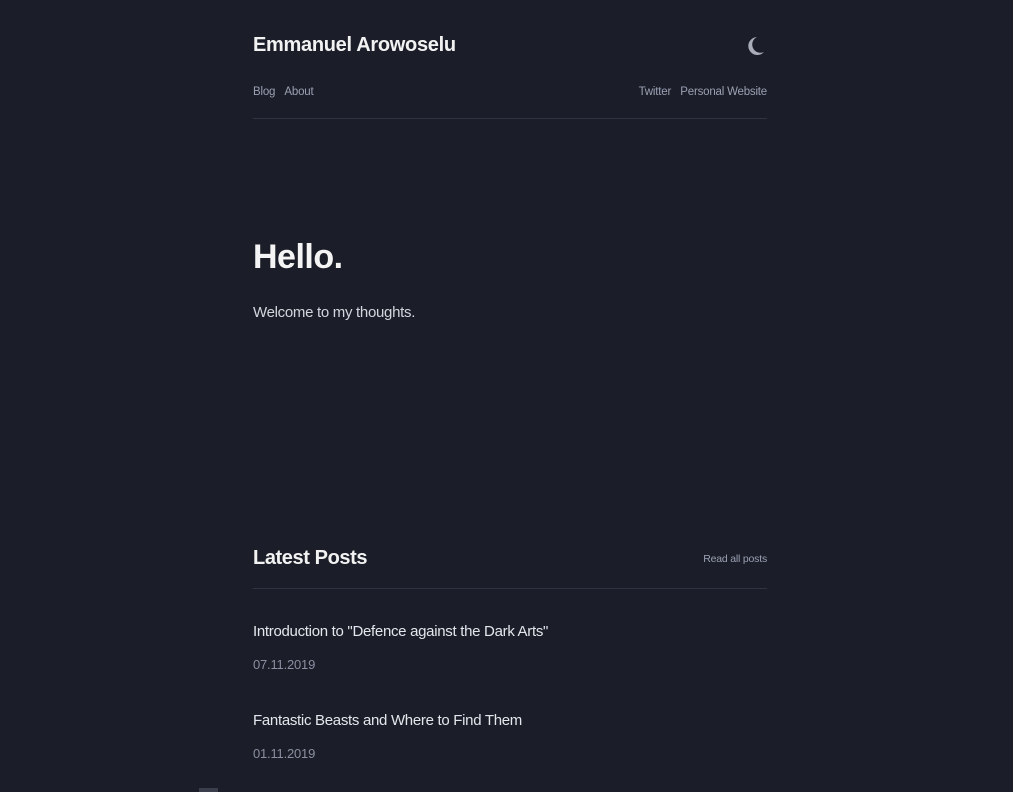 The height and width of the screenshot is (792, 1013). Describe the element at coordinates (284, 753) in the screenshot. I see `post-date: 01.11.2019` at that location.